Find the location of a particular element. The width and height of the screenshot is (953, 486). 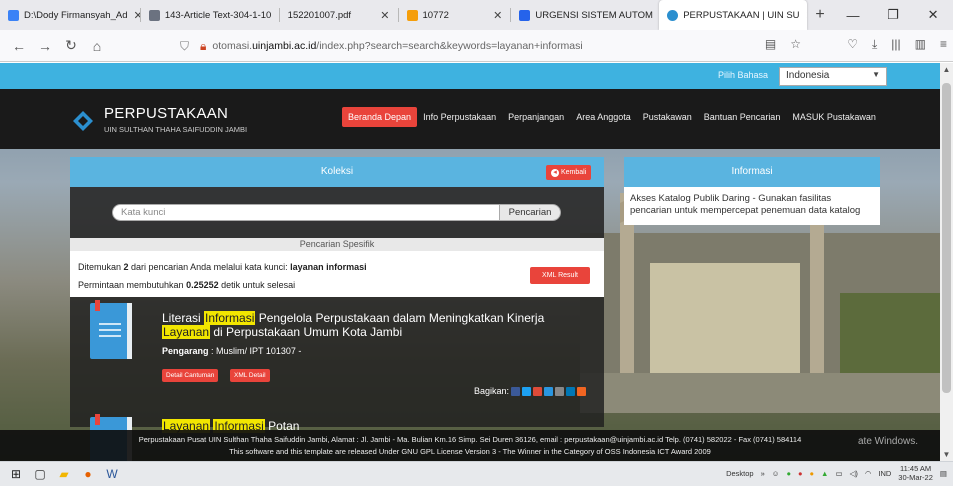

people-icon: ☺ is located at coordinates (776, 473).